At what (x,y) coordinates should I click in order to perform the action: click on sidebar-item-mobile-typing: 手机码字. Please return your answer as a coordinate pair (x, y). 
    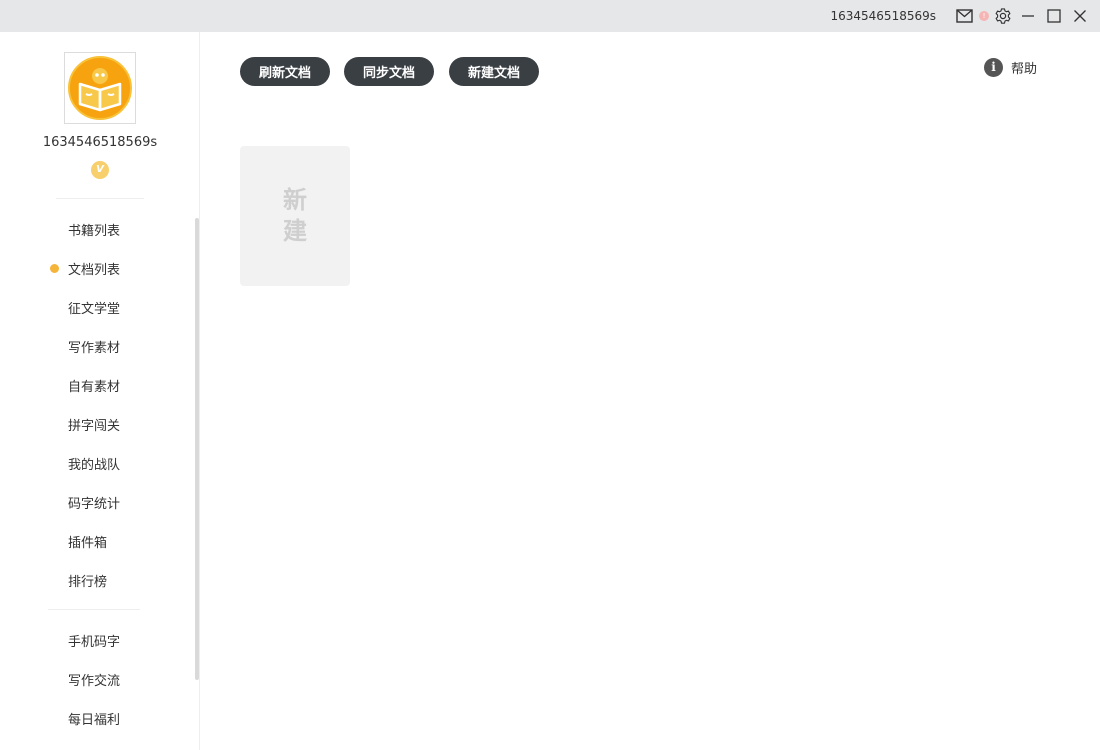
    Looking at the image, I should click on (94, 640).